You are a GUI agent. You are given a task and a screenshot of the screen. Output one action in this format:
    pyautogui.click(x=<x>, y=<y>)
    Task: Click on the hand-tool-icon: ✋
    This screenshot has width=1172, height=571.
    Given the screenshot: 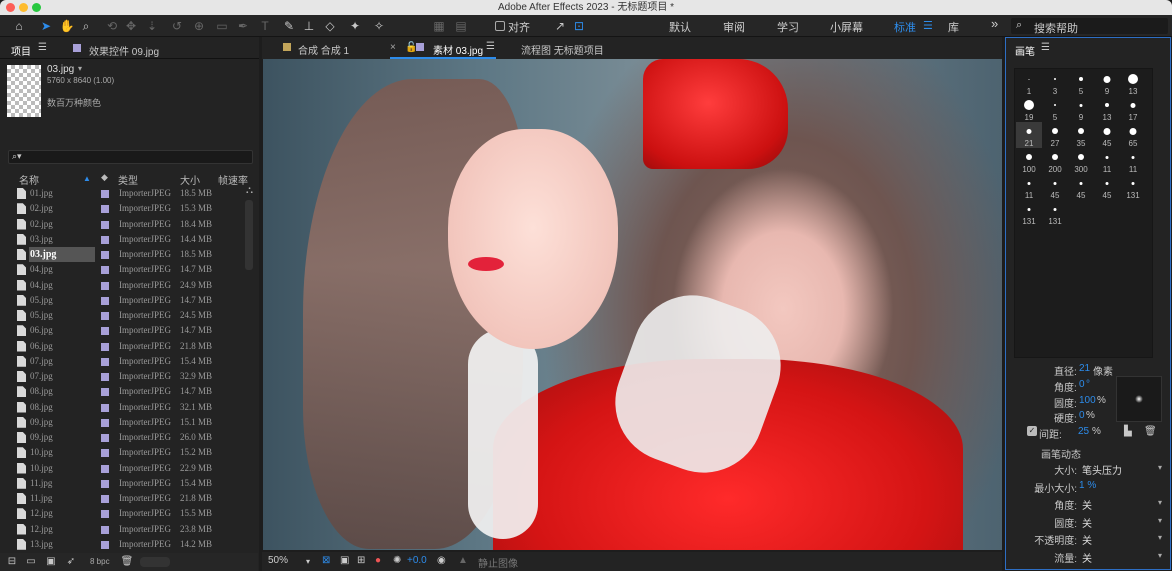 What is the action you would take?
    pyautogui.click(x=67, y=26)
    